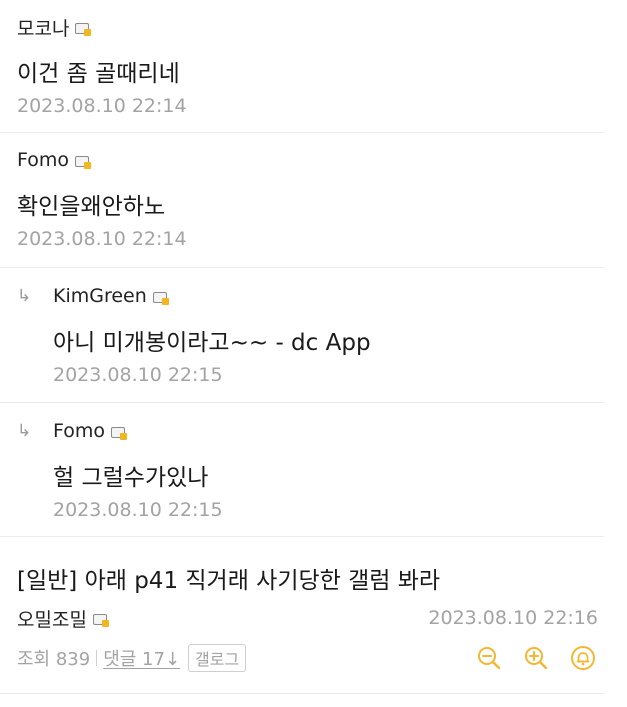 The height and width of the screenshot is (707, 627). What do you see at coordinates (513, 618) in the screenshot?
I see `post-date: 2023.08.10 22:16` at bounding box center [513, 618].